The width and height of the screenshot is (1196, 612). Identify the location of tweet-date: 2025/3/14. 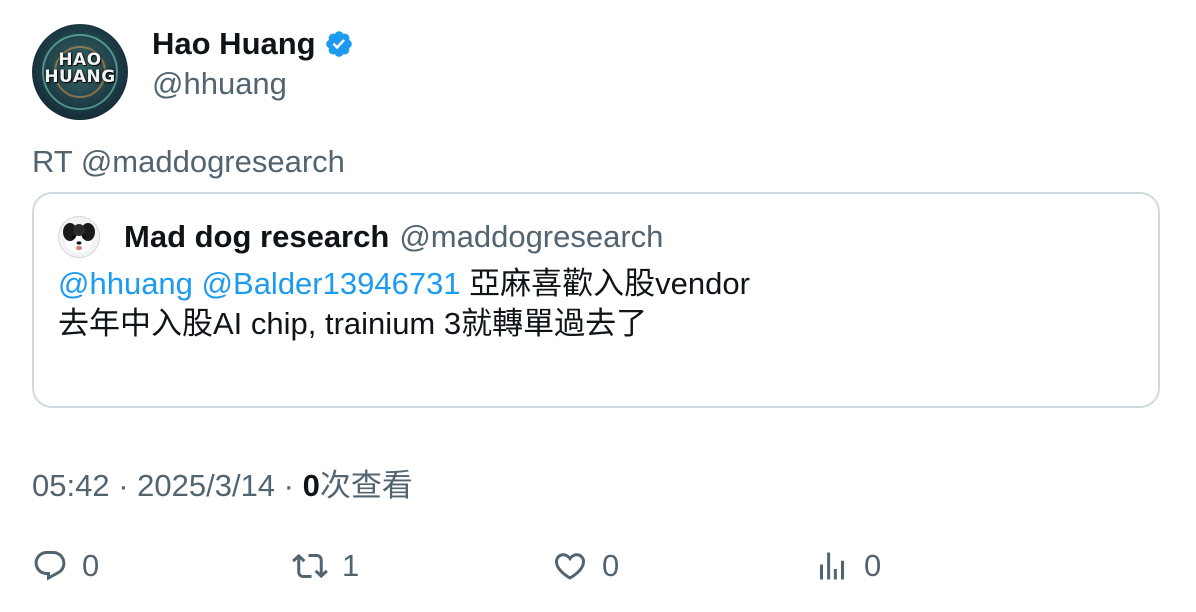
(206, 485).